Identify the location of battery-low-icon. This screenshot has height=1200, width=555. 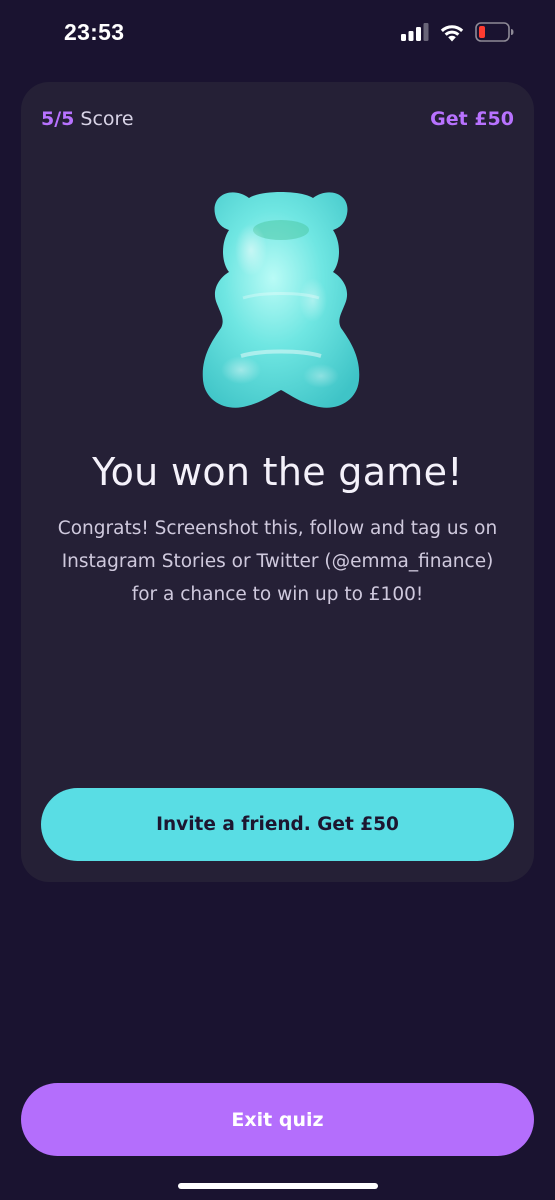
(494, 32).